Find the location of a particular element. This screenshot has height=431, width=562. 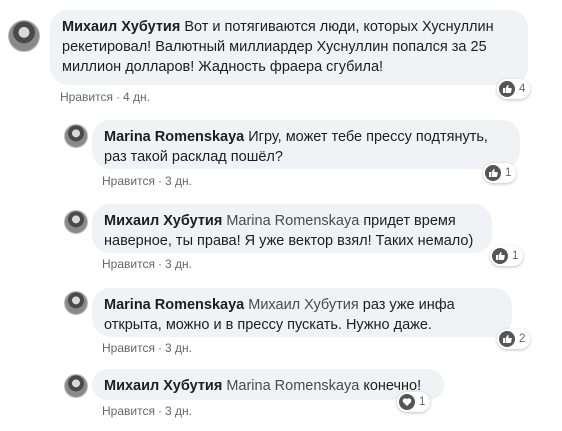

heart-icon is located at coordinates (407, 402).